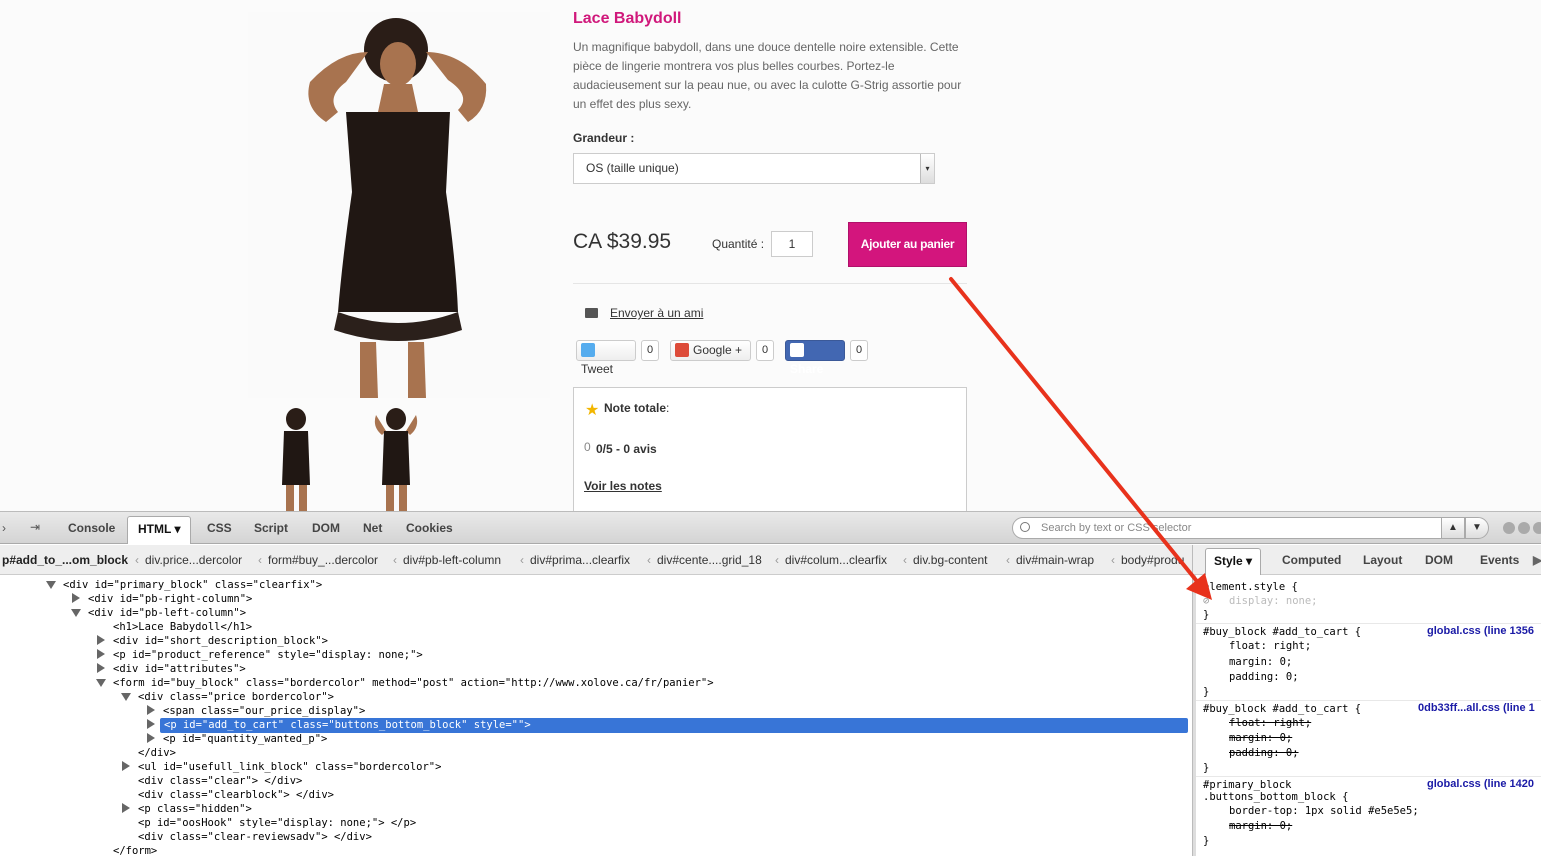 Image resolution: width=1541 pixels, height=856 pixels. I want to click on breadcrumb-item: div#prima...clearfix, so click(575, 560).